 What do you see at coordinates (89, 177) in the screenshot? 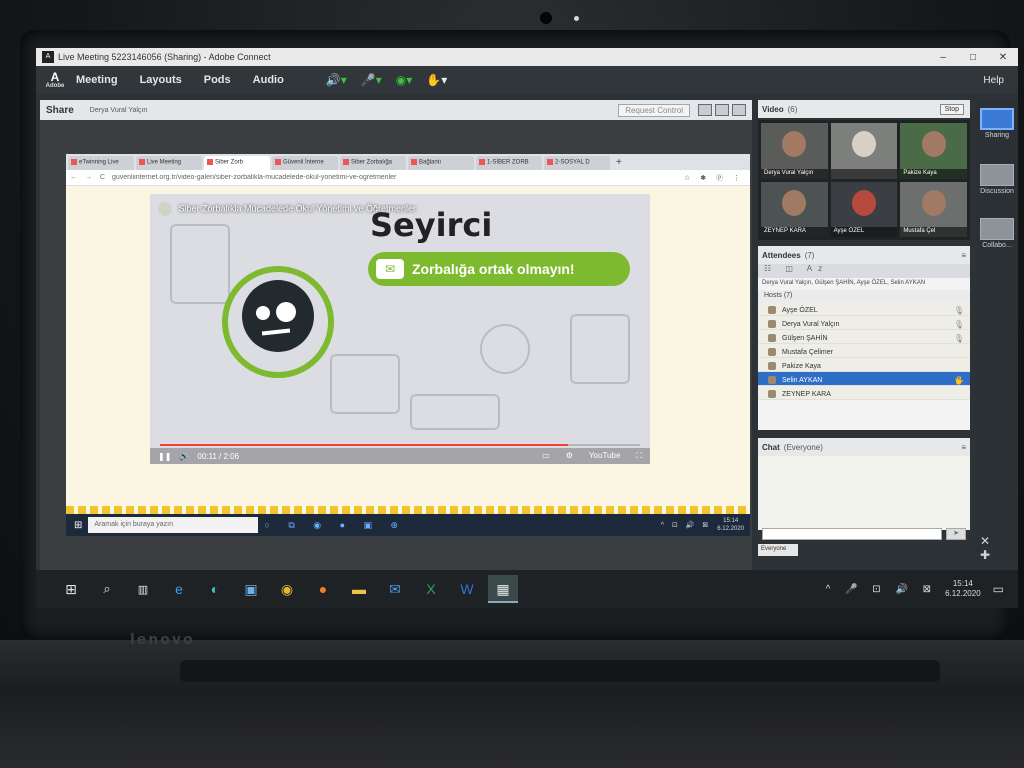
I see `browser-nav-icons: ← → C` at bounding box center [89, 177].